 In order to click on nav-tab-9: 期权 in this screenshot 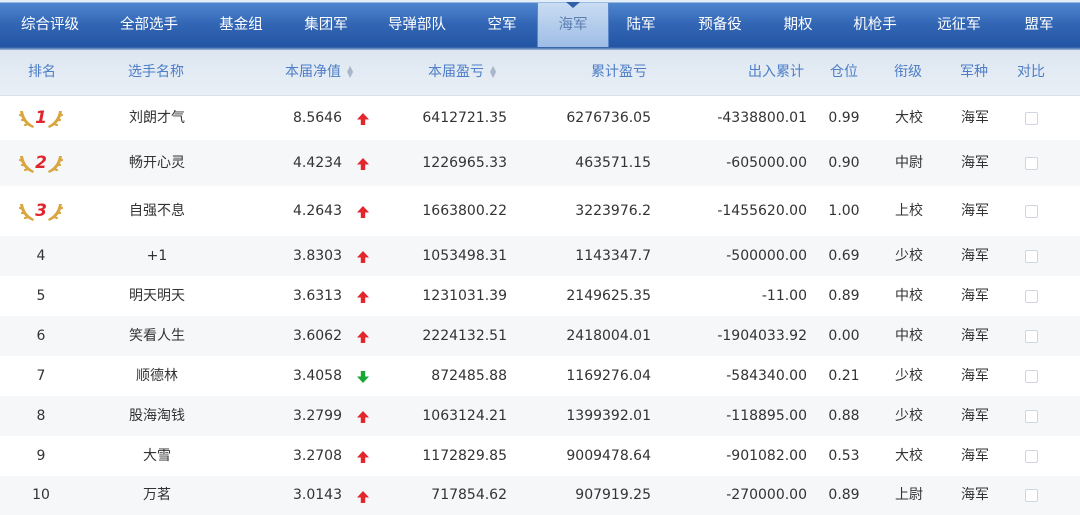, I will do `click(798, 25)`.